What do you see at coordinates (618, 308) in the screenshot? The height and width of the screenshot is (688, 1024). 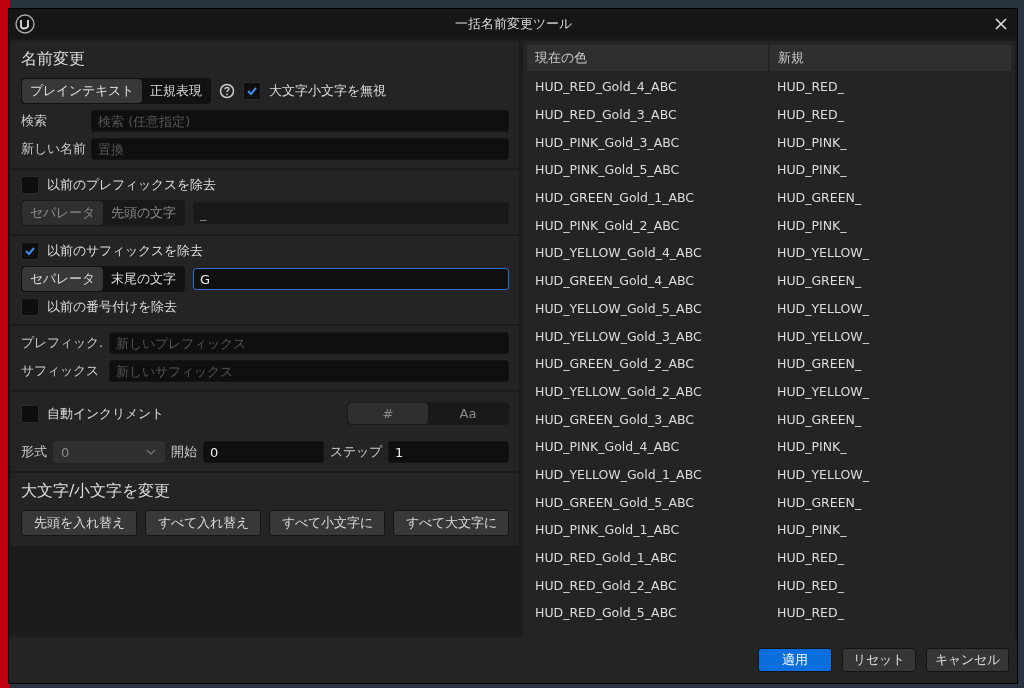 I see `table-cell-text: HUD_YELLOW_Gold_5_ABC` at bounding box center [618, 308].